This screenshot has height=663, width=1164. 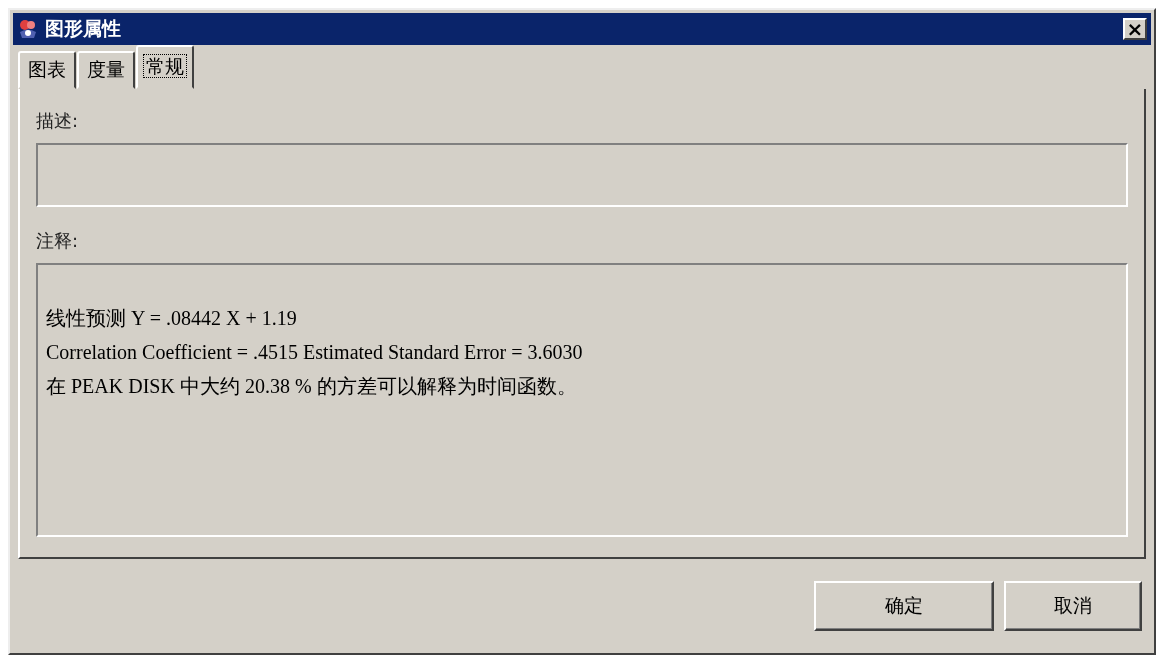 I want to click on close-button: ×, so click(x=1135, y=29).